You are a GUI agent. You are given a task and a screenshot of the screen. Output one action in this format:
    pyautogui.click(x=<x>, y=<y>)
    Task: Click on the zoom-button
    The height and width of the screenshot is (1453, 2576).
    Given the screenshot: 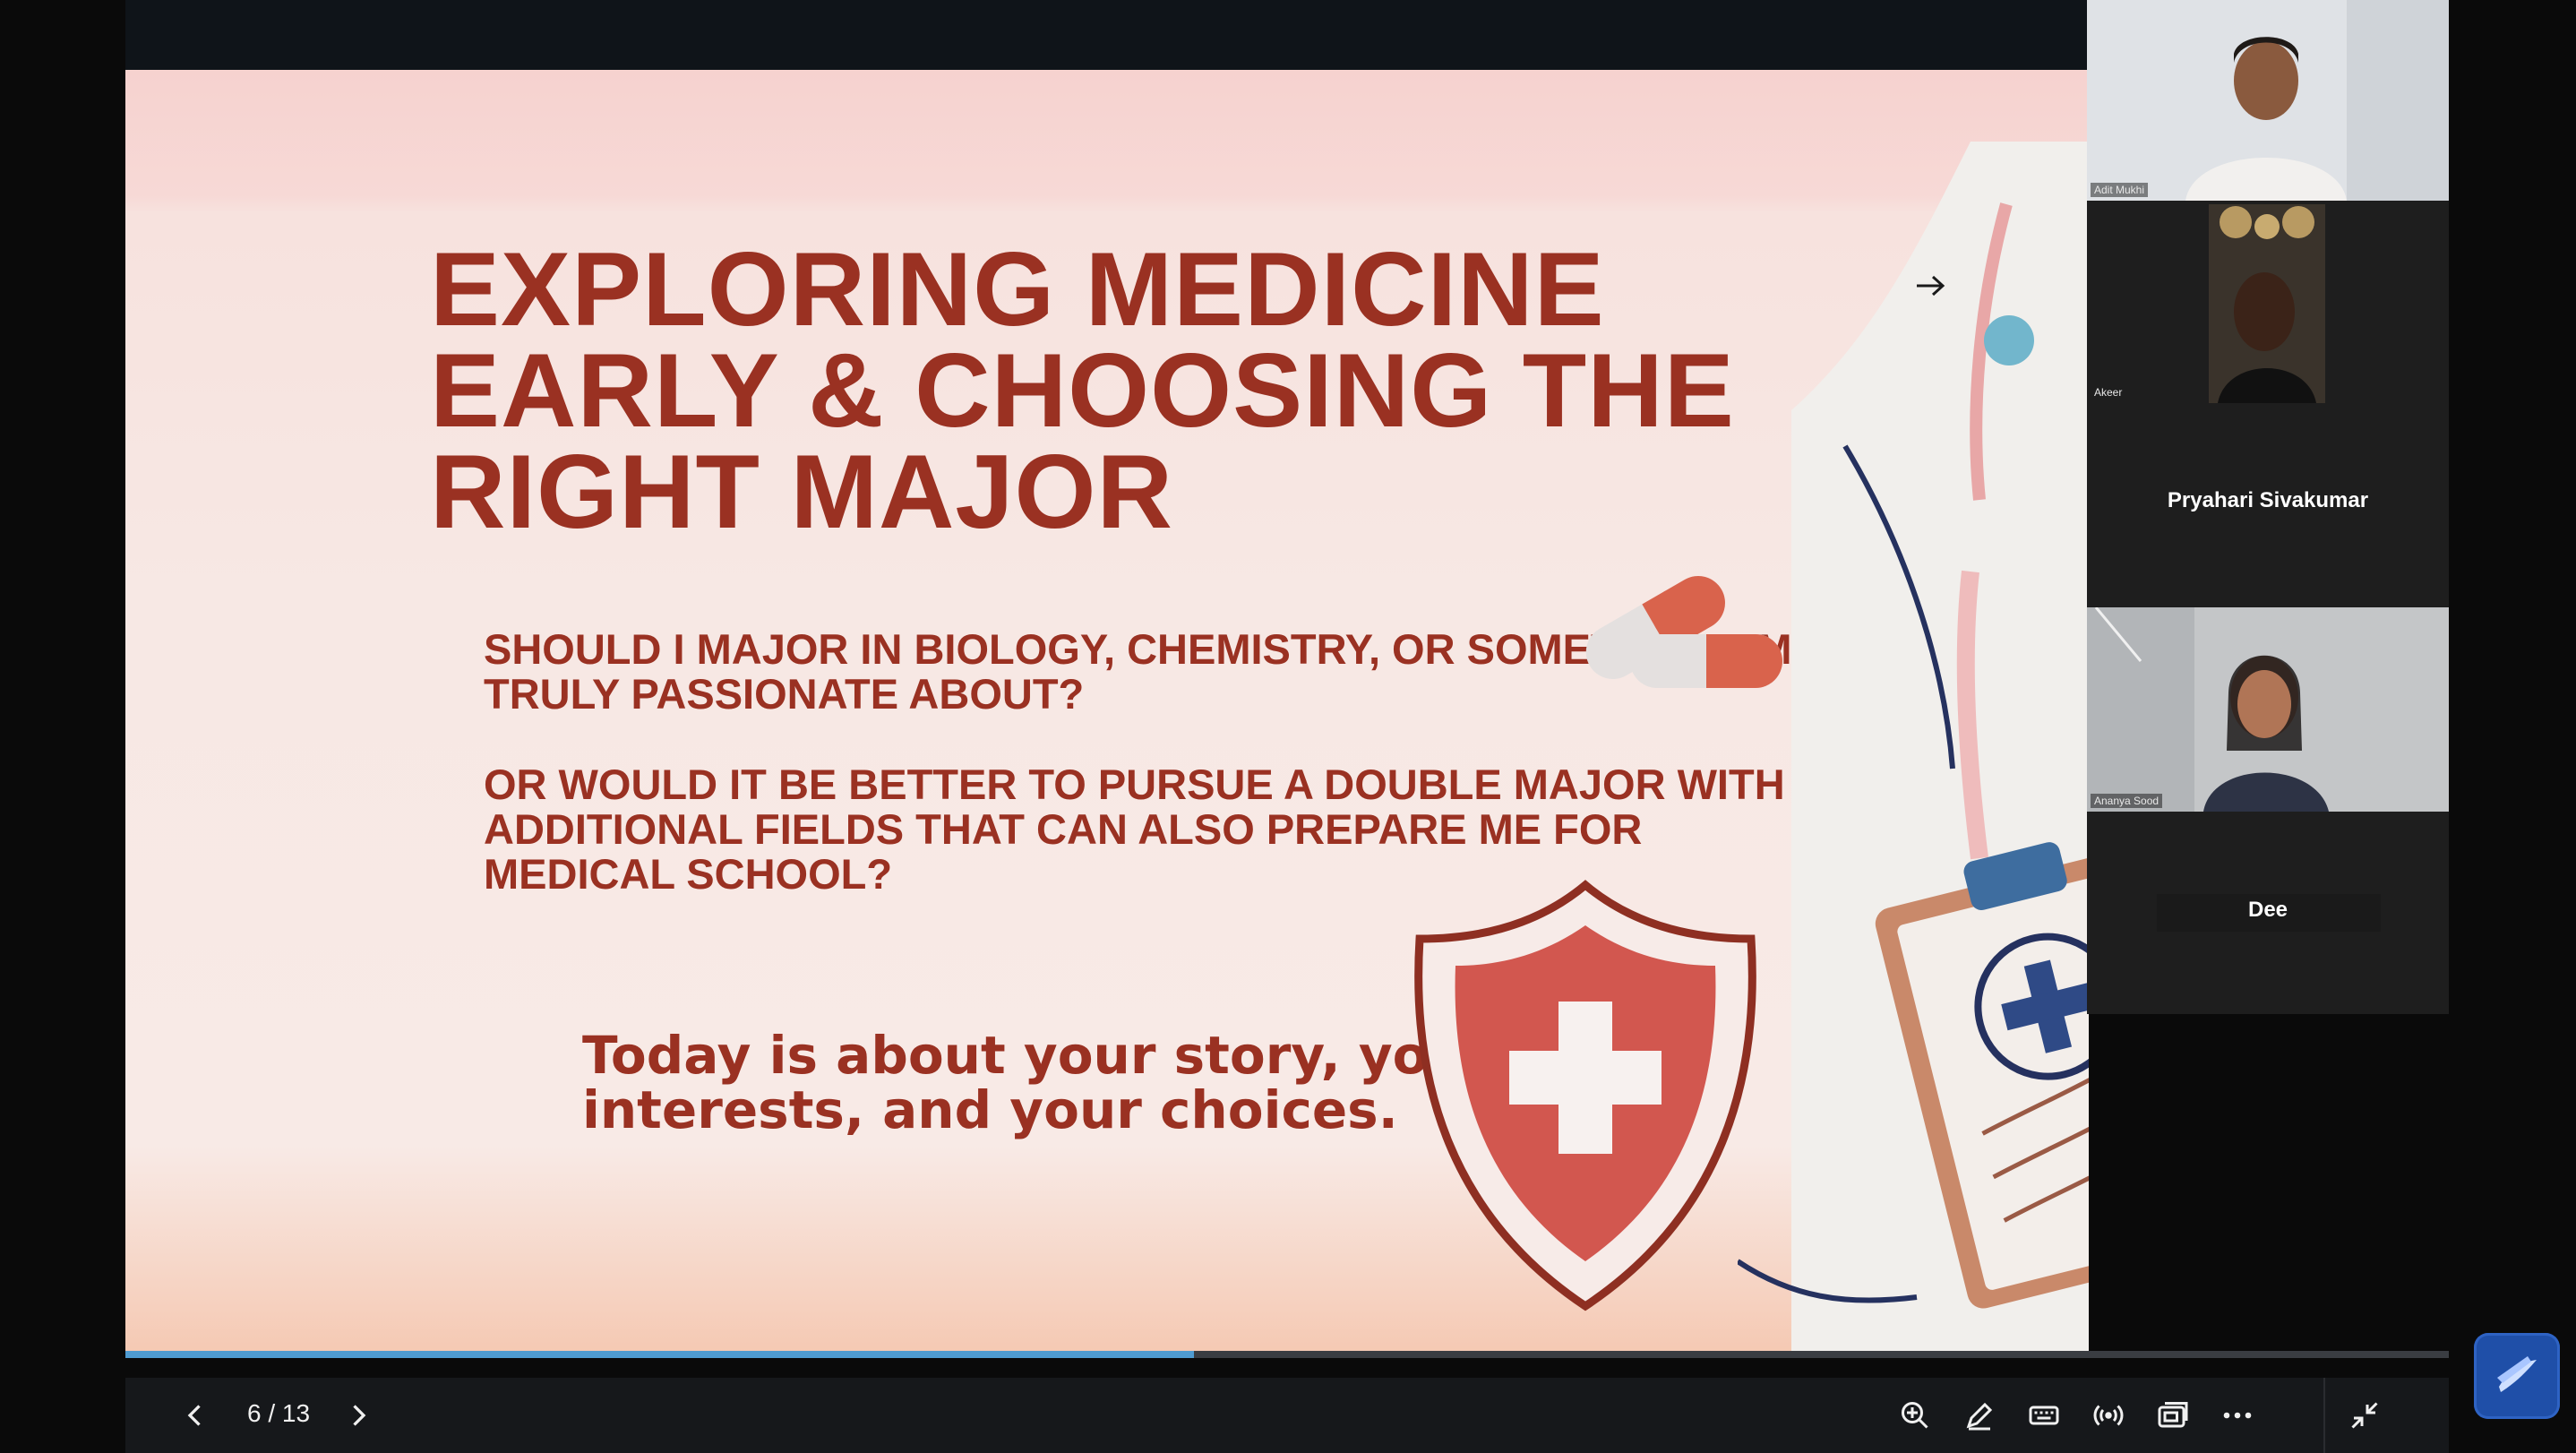 What is the action you would take?
    pyautogui.click(x=1914, y=1416)
    